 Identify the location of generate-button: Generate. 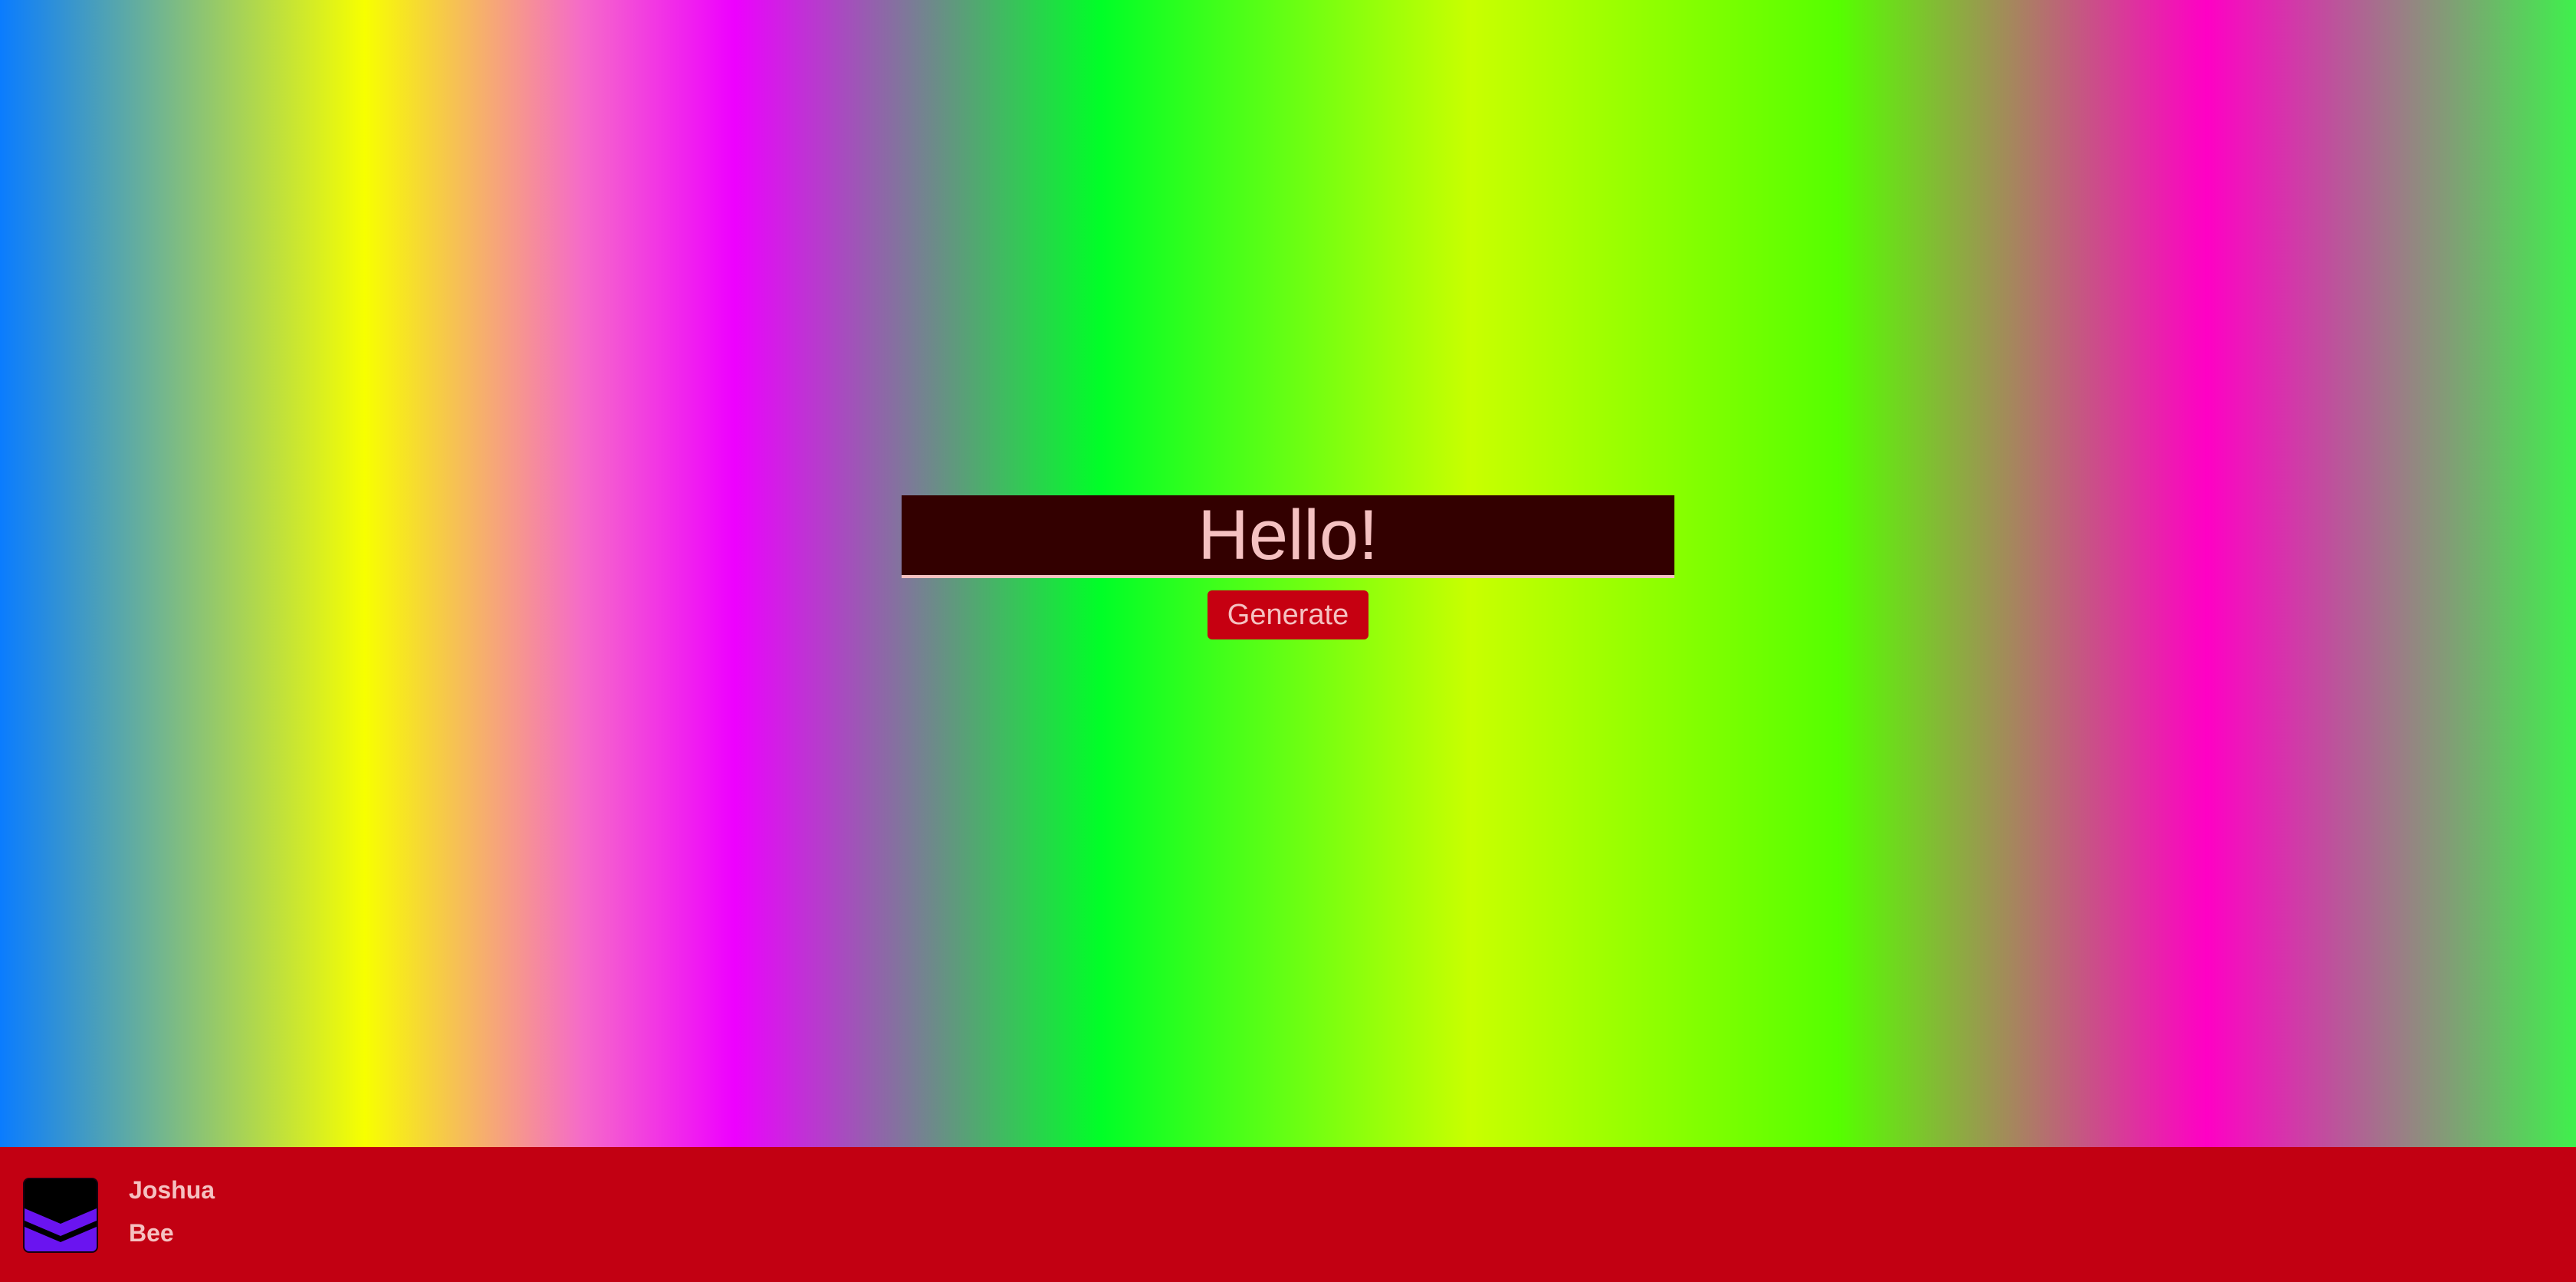
(1288, 614).